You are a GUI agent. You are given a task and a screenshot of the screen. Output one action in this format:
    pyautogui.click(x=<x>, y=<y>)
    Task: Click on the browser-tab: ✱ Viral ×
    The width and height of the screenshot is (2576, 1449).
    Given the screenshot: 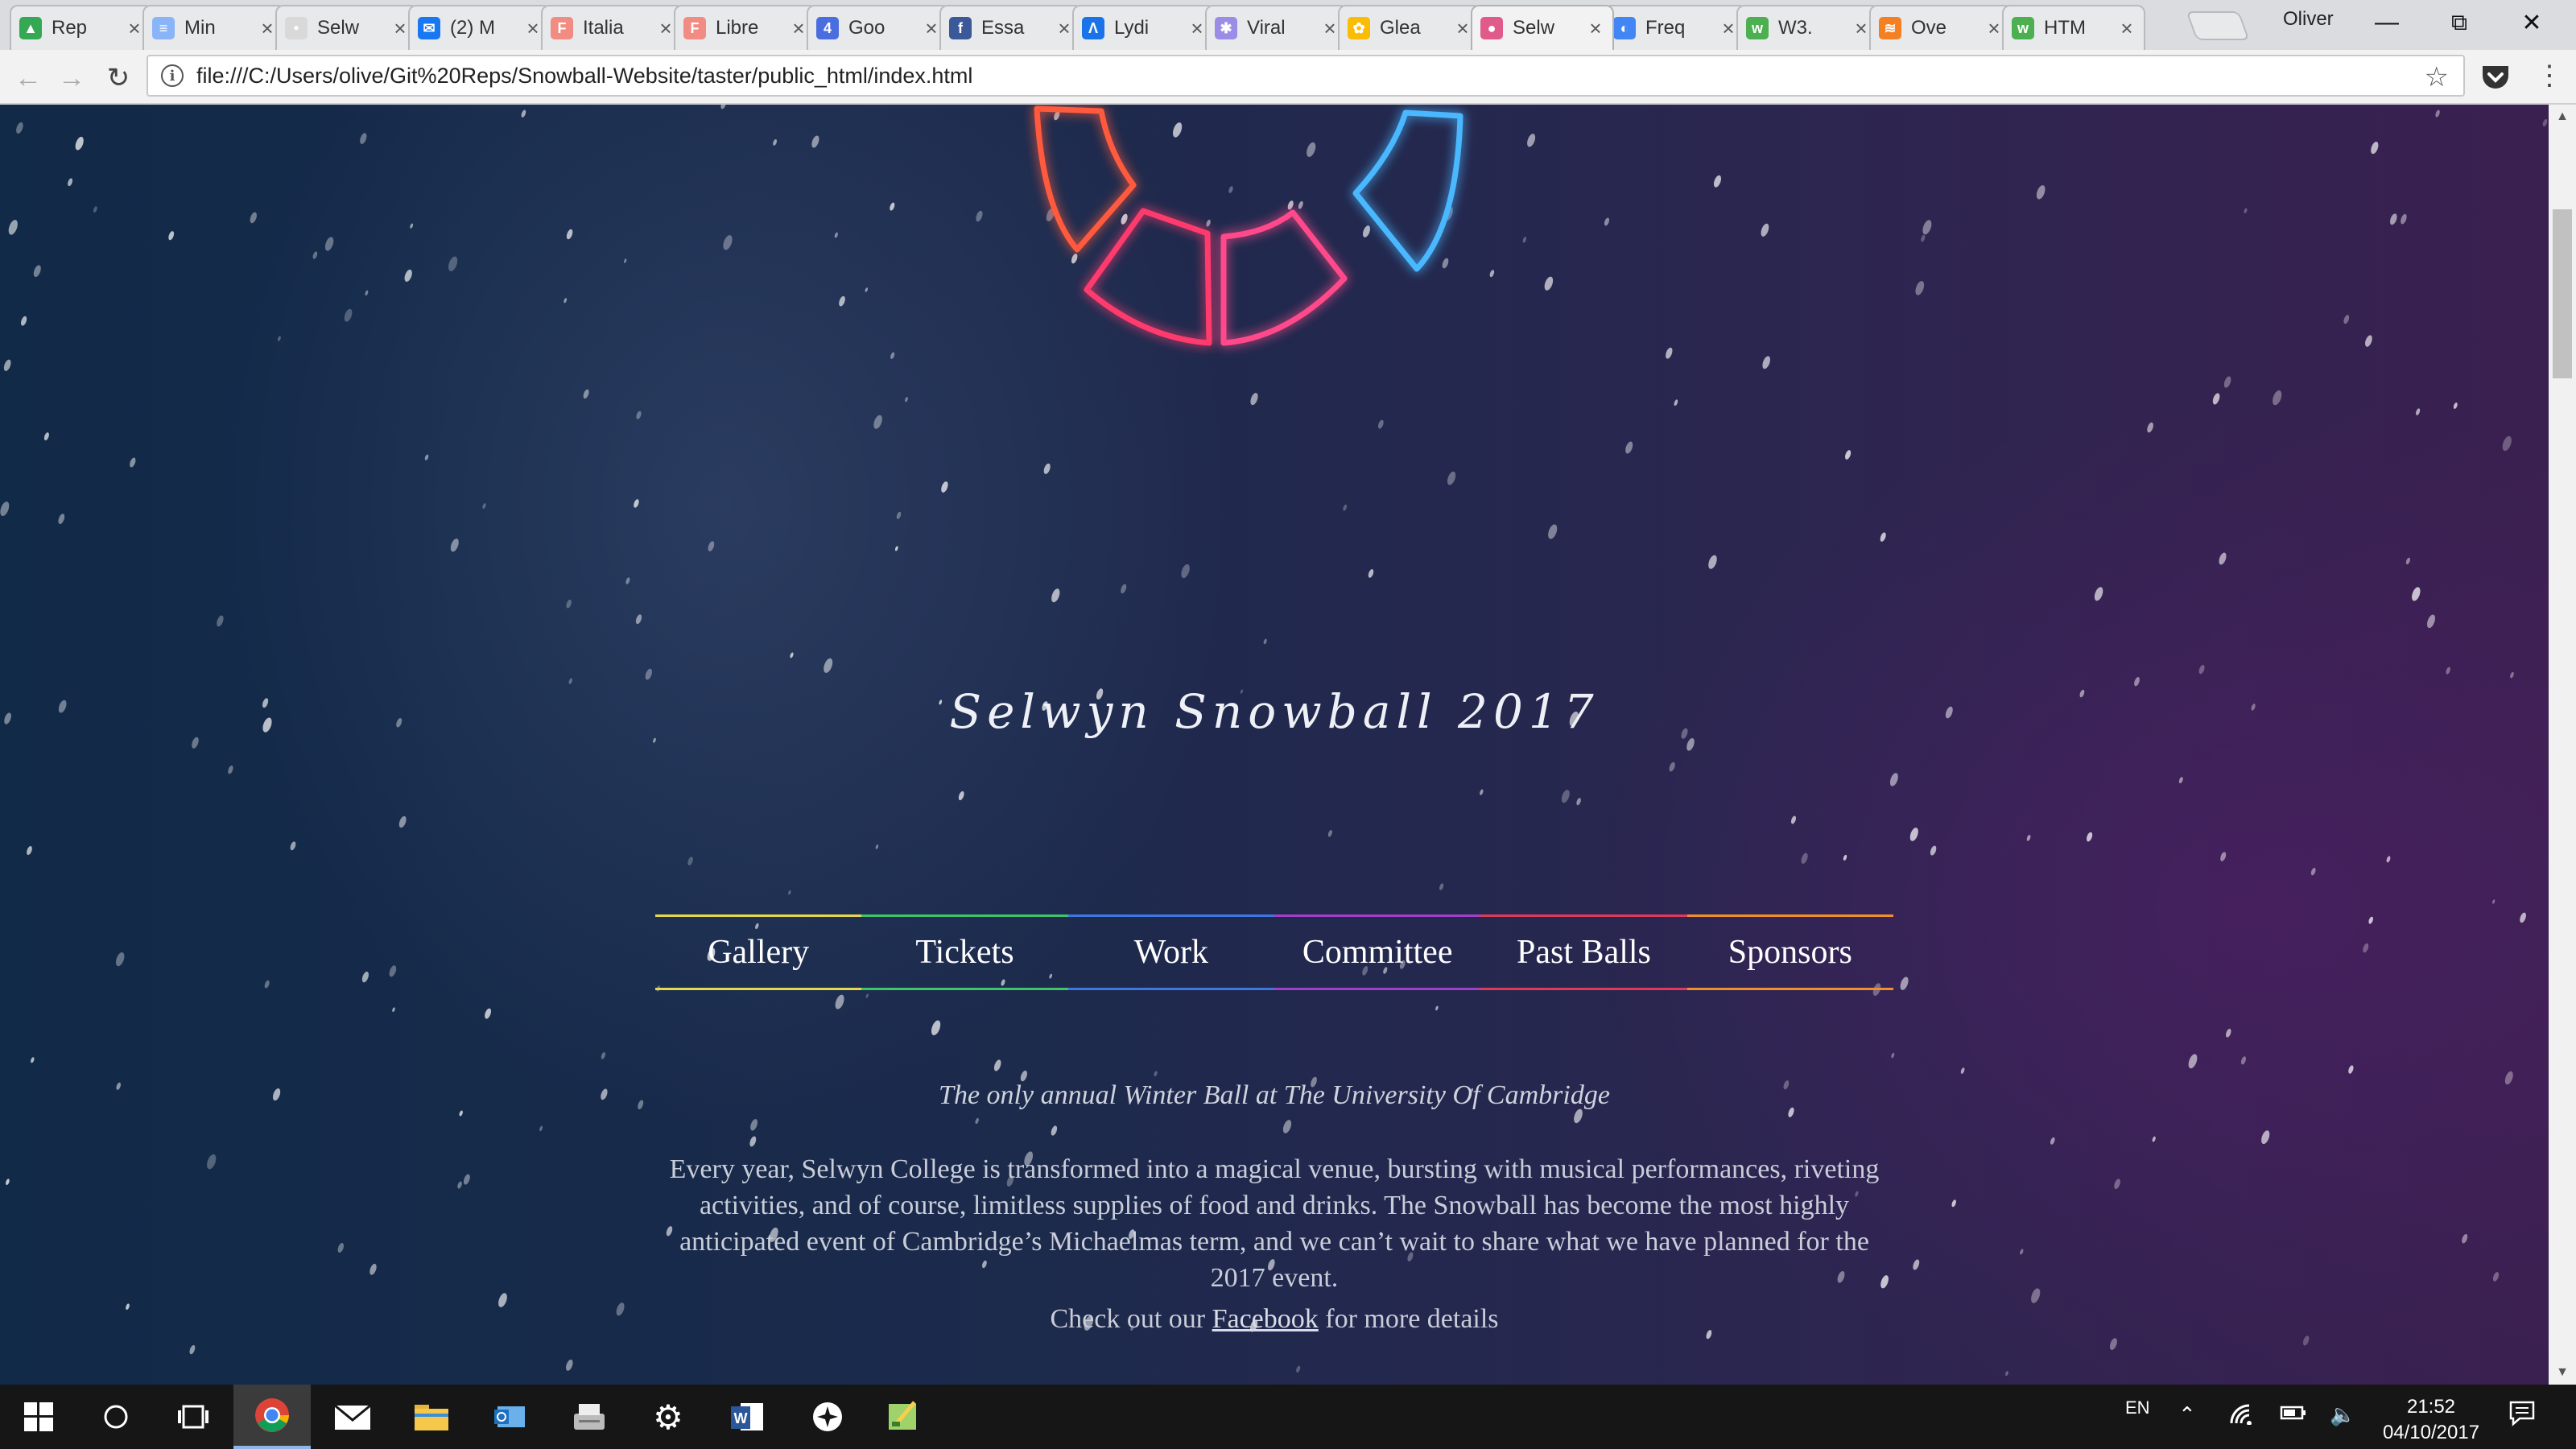 What is the action you would take?
    pyautogui.click(x=1276, y=27)
    